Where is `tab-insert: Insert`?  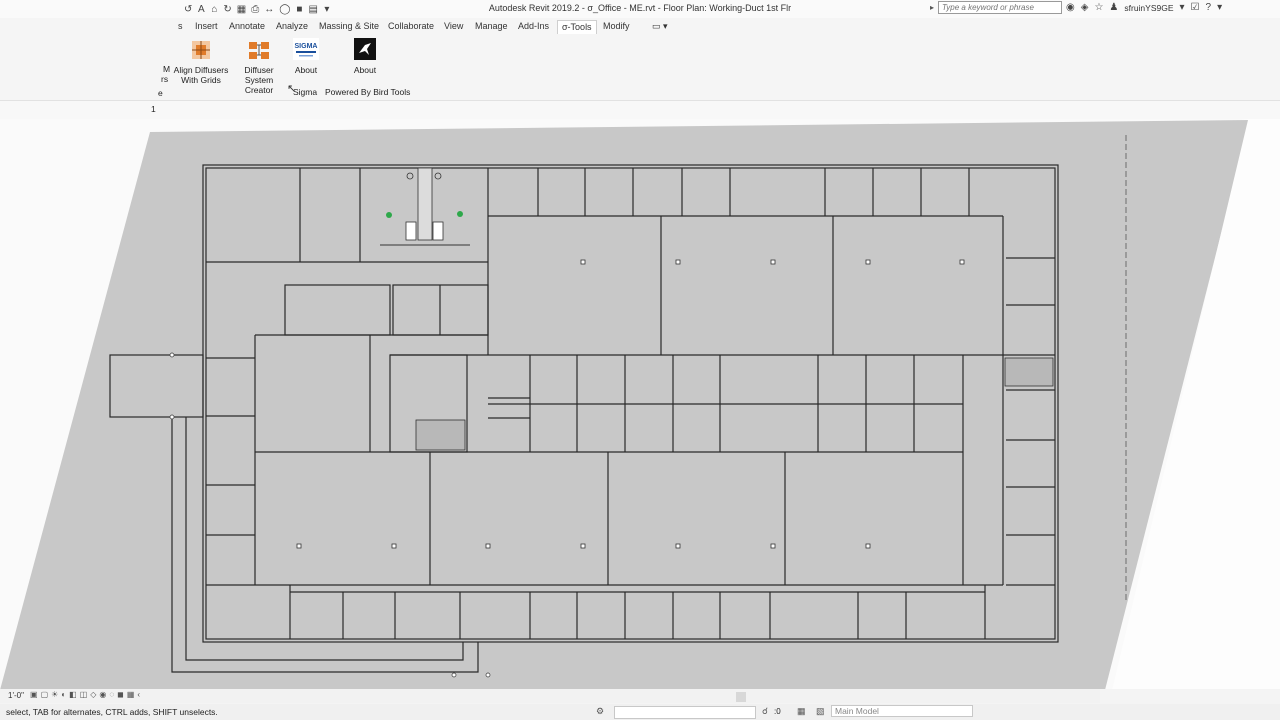
tab-insert: Insert is located at coordinates (206, 27).